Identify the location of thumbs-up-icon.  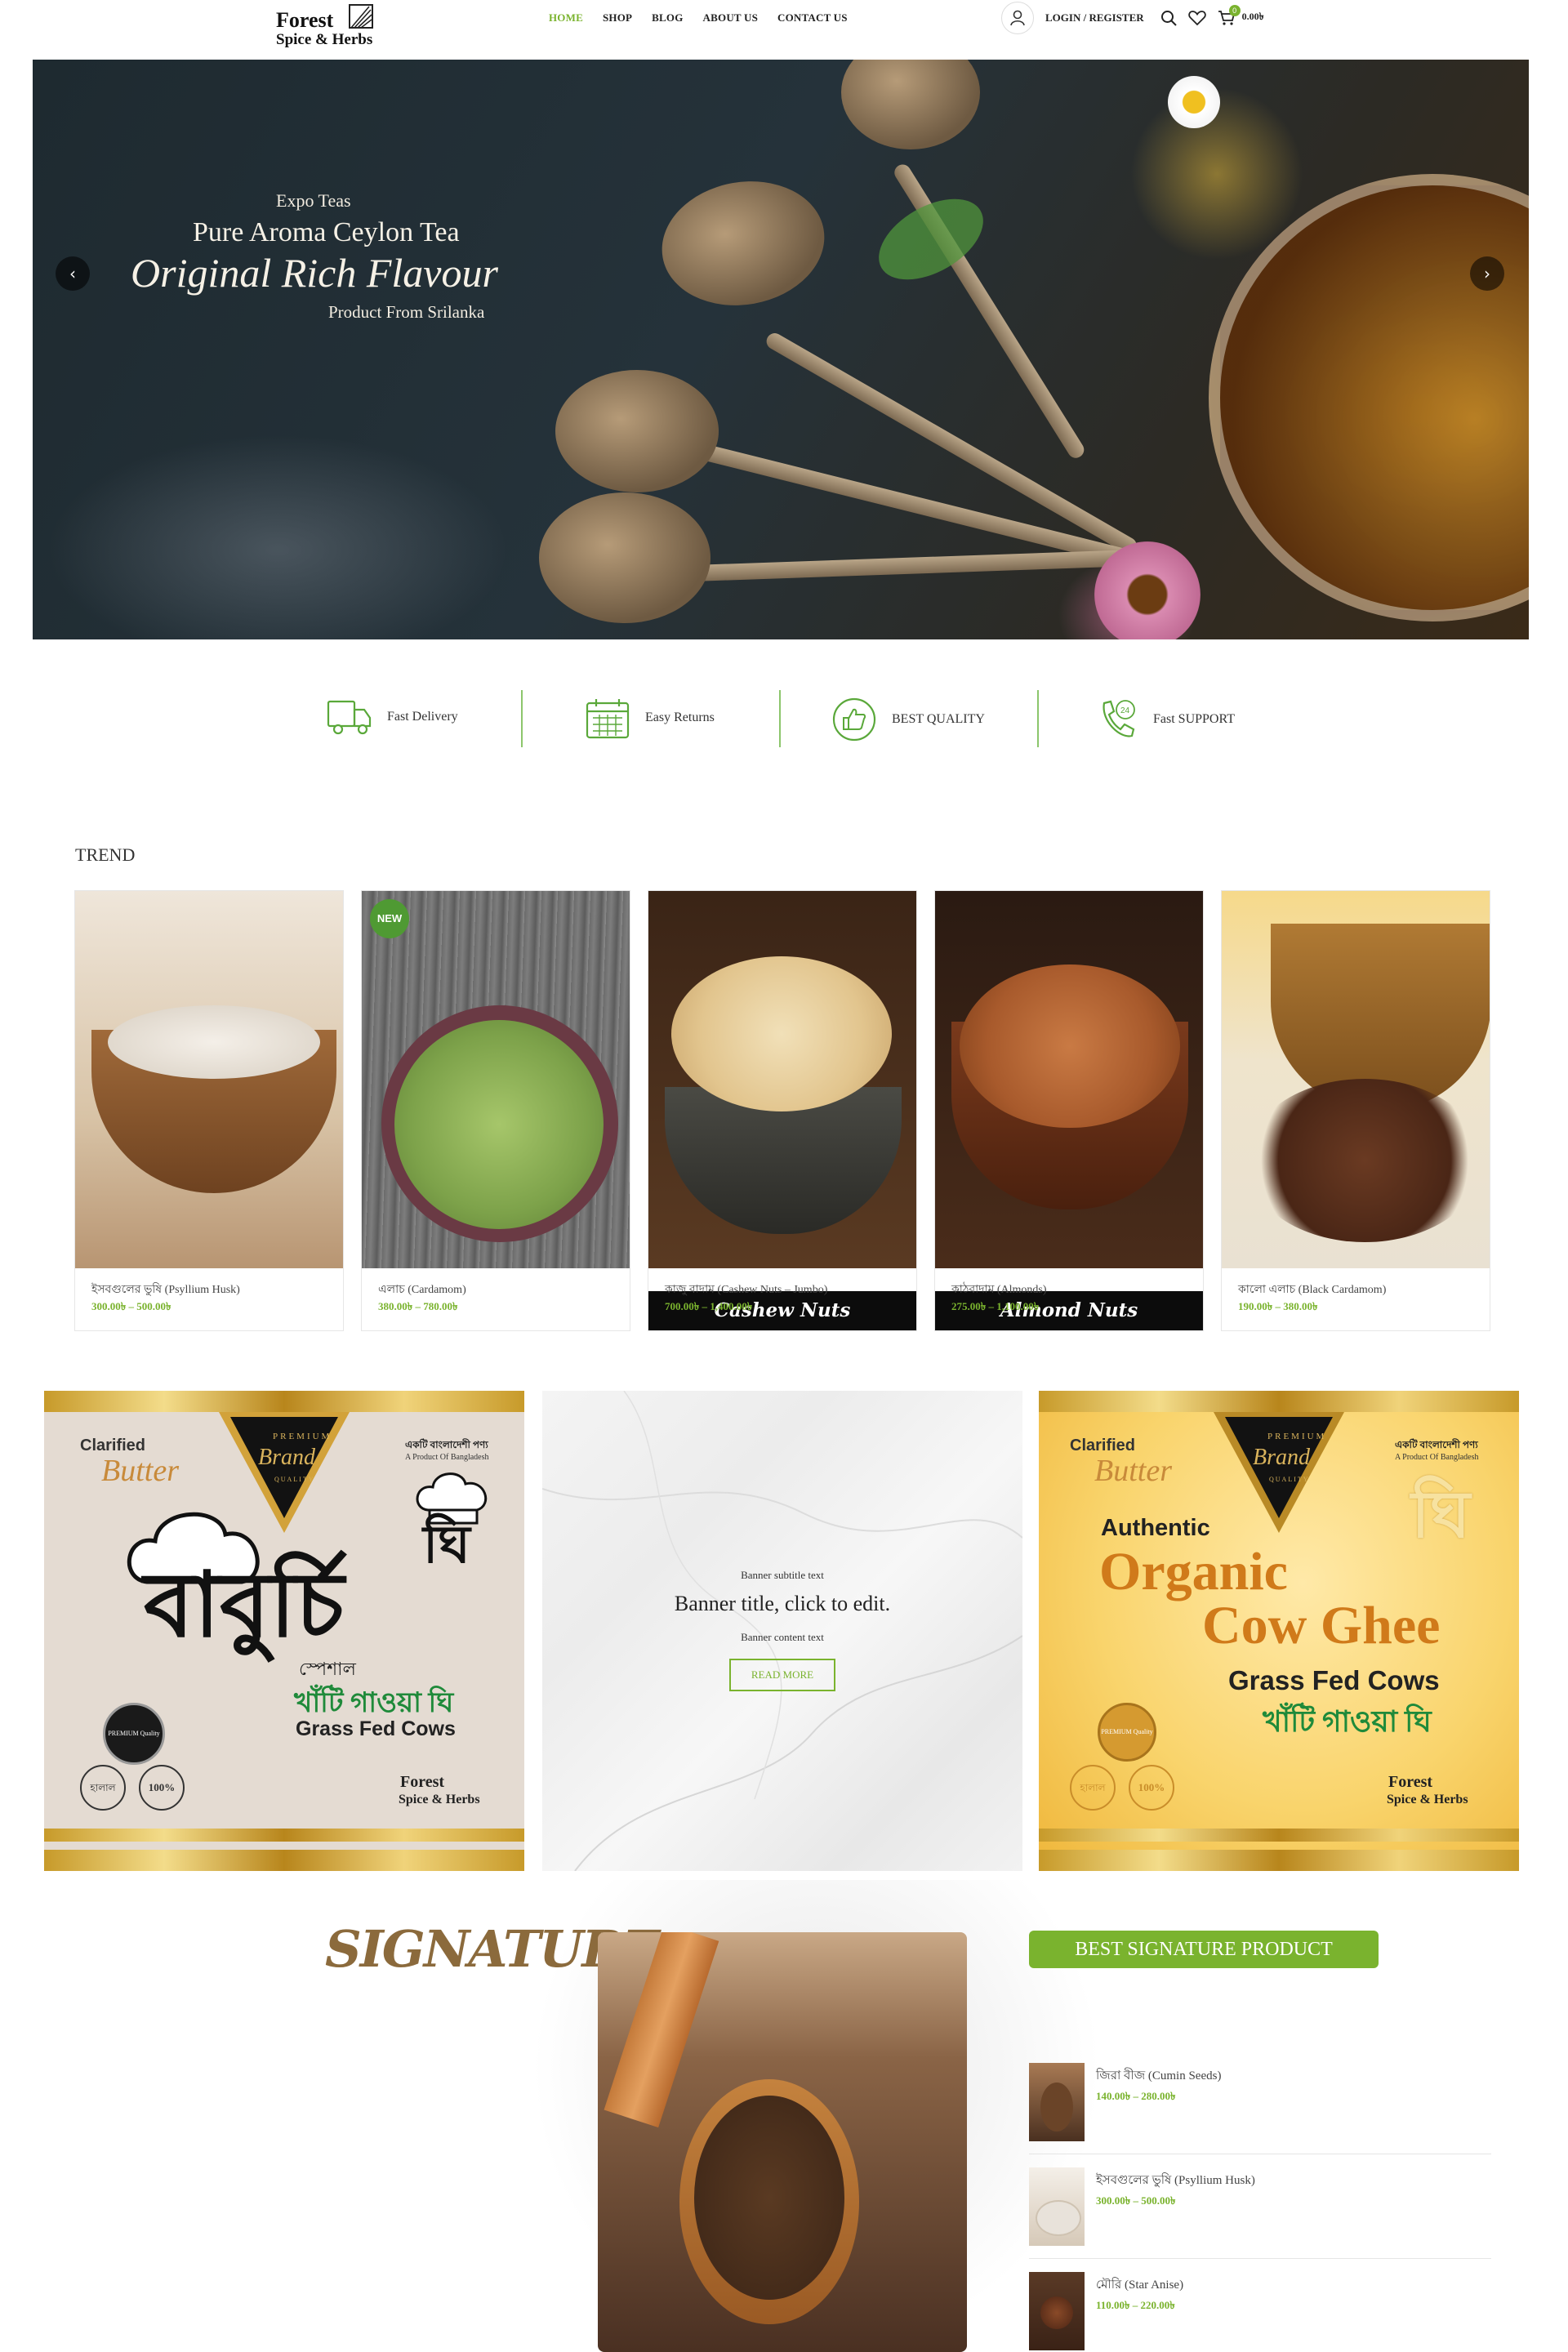
(854, 719).